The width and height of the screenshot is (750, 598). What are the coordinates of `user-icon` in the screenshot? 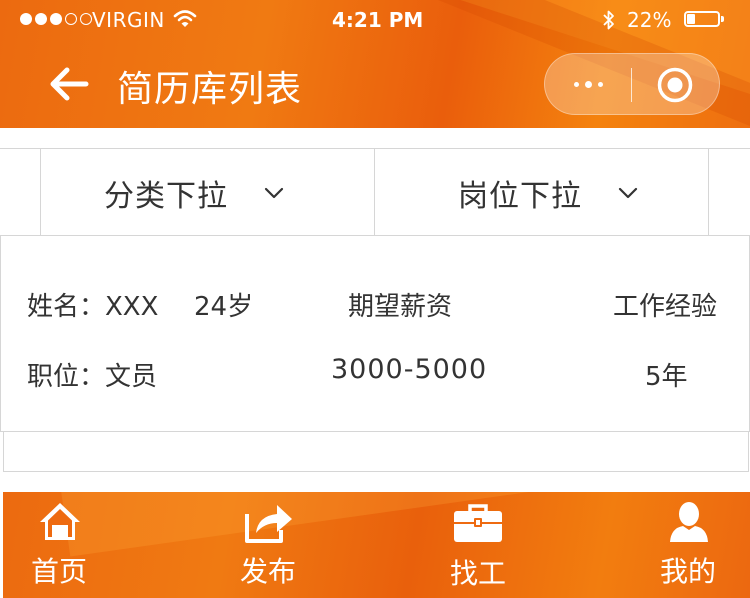 It's located at (689, 522).